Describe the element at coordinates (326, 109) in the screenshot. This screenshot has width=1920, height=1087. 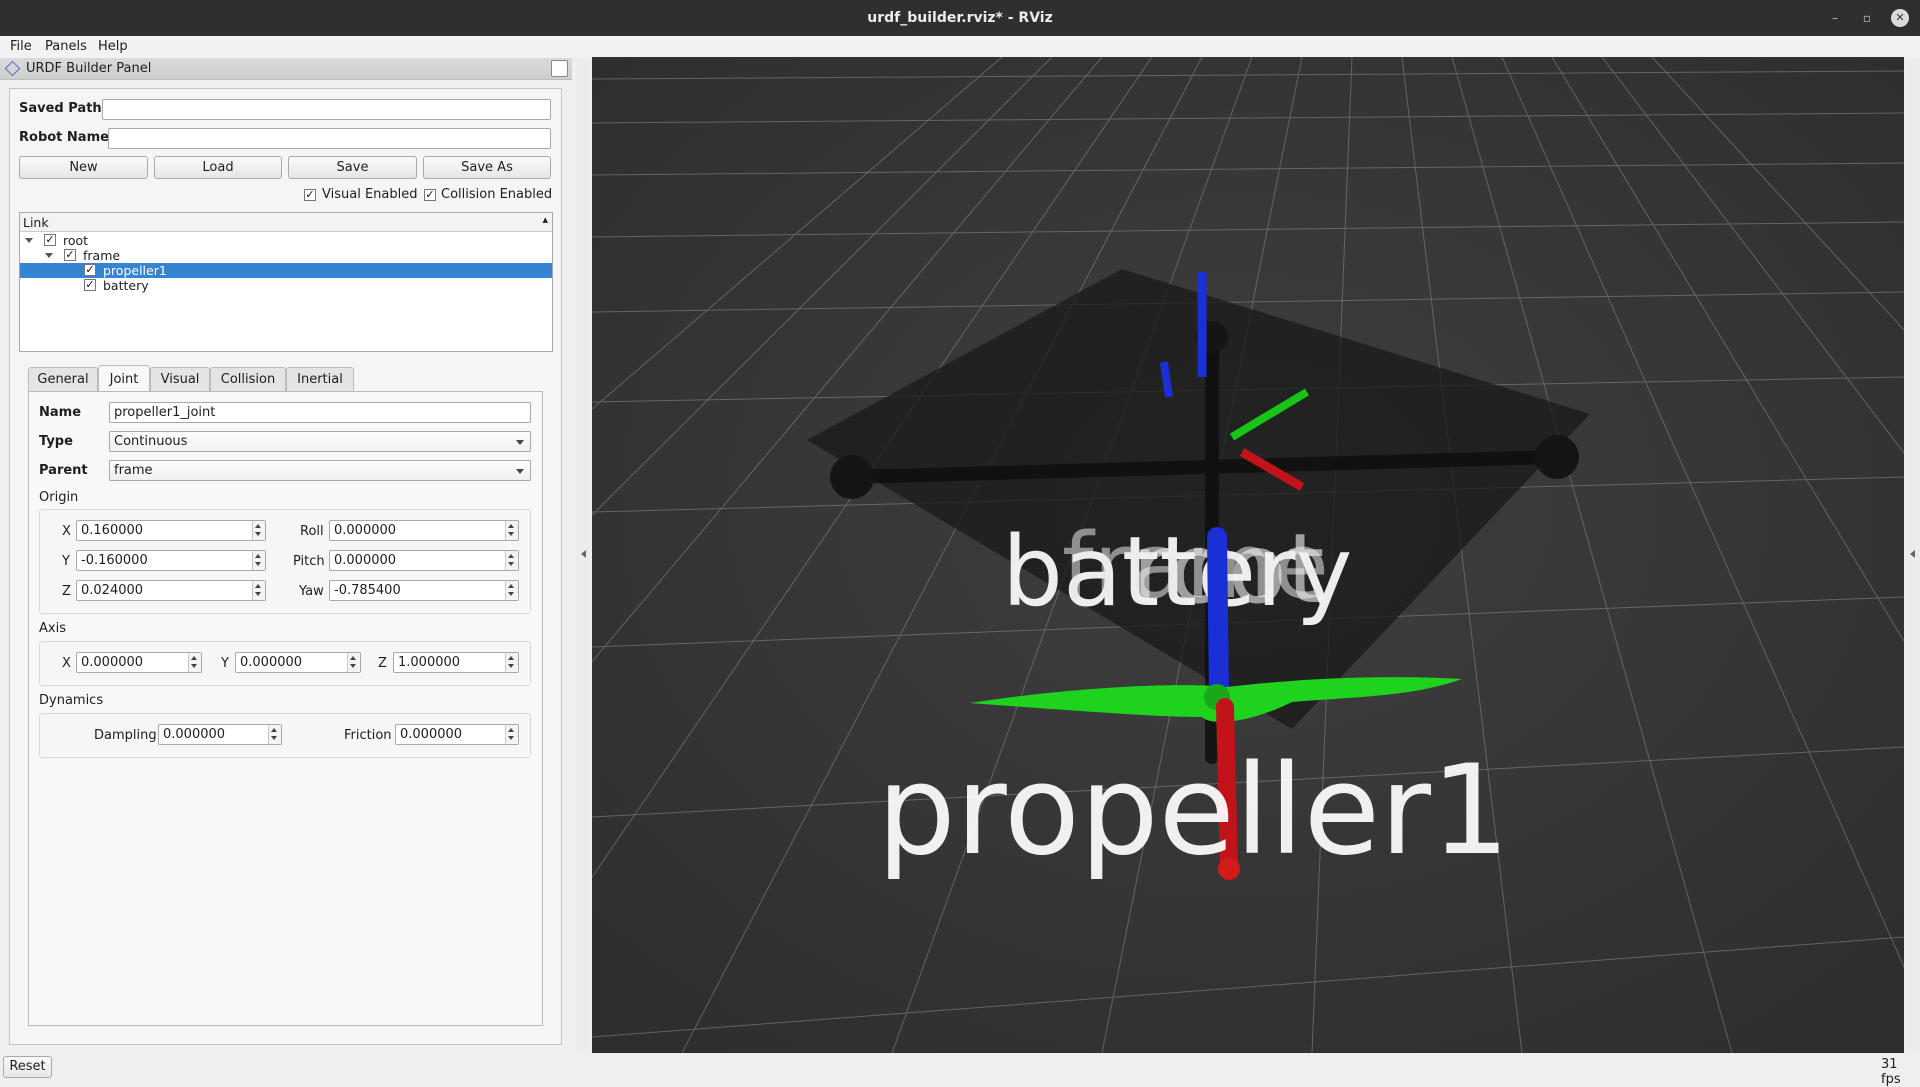
I see `saved-path-field` at that location.